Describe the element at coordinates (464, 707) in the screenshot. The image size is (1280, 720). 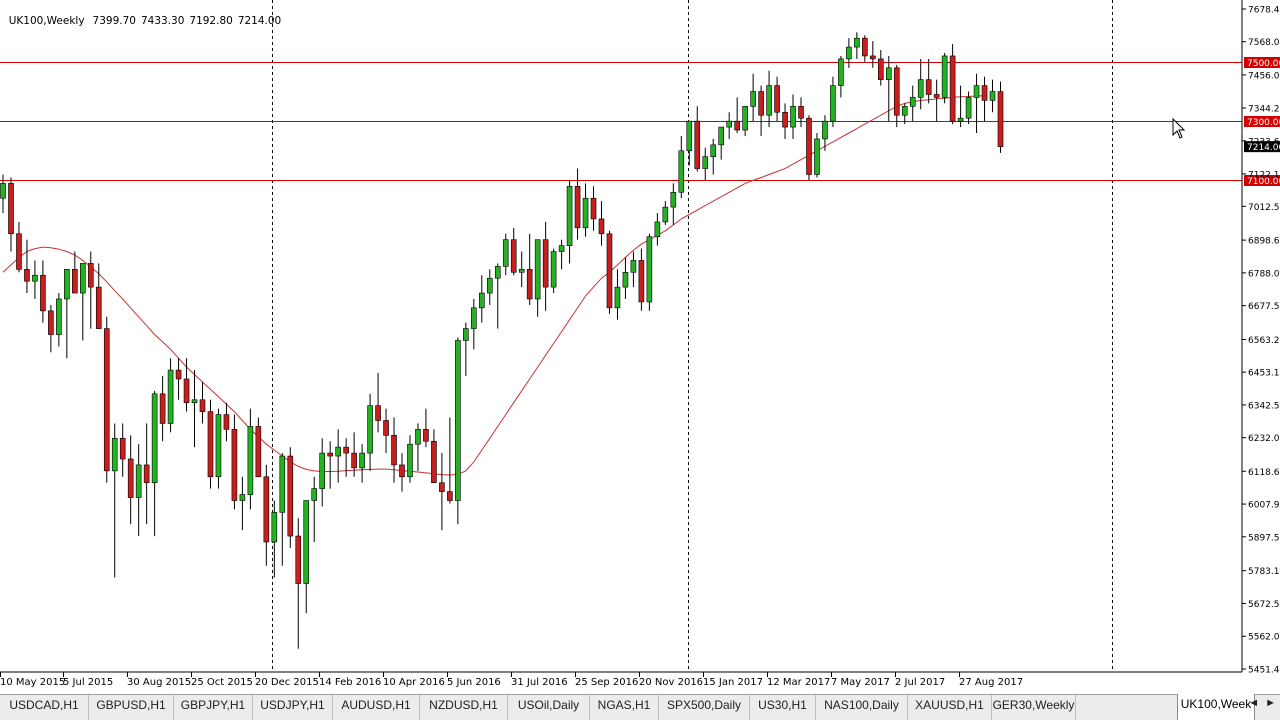
I see `tab-nzdusd-h1: NZDUSD,H1` at that location.